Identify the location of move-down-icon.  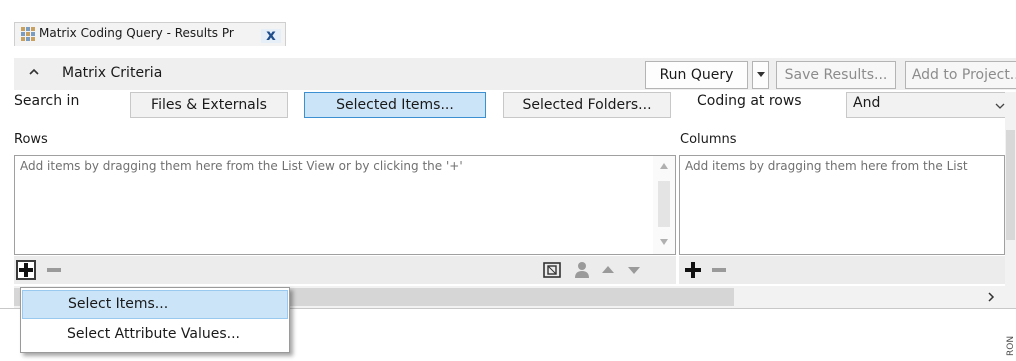
(634, 270).